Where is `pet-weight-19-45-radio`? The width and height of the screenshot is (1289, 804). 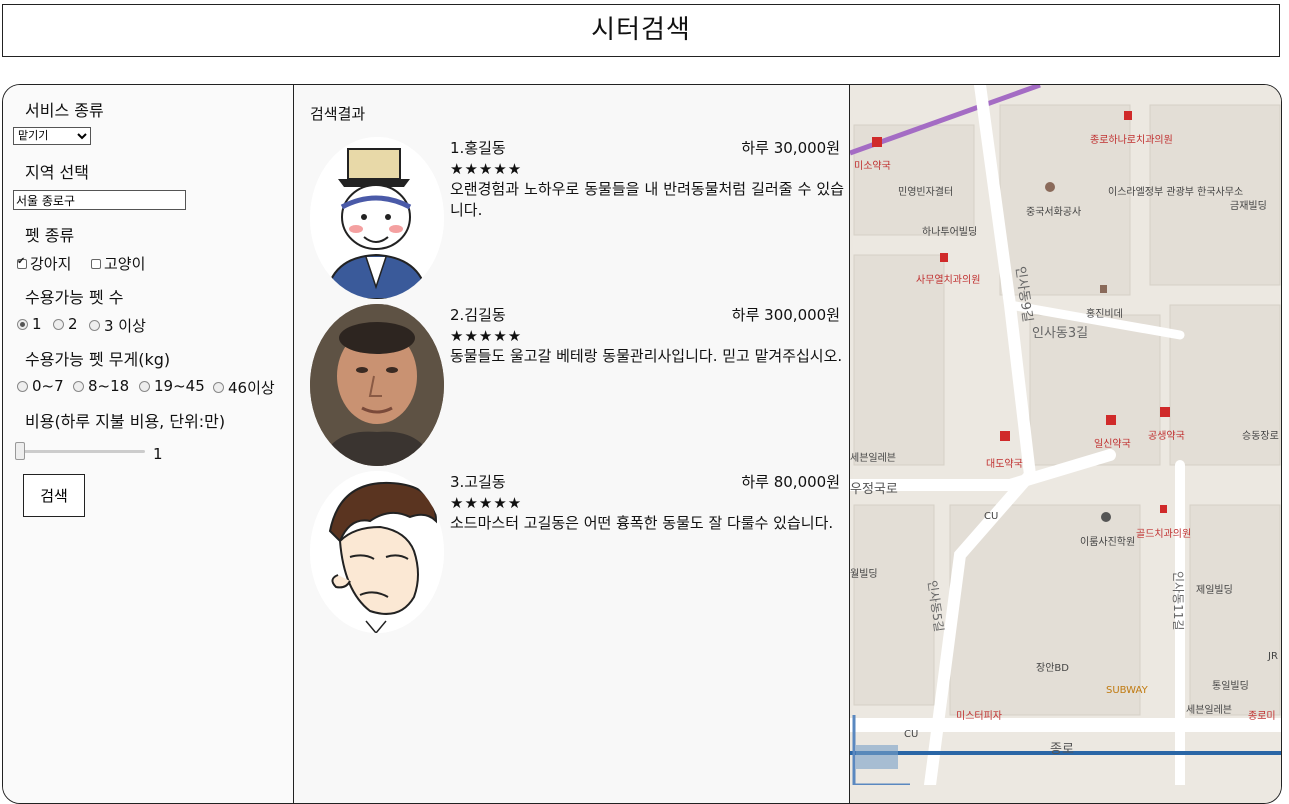 pet-weight-19-45-radio is located at coordinates (144, 386).